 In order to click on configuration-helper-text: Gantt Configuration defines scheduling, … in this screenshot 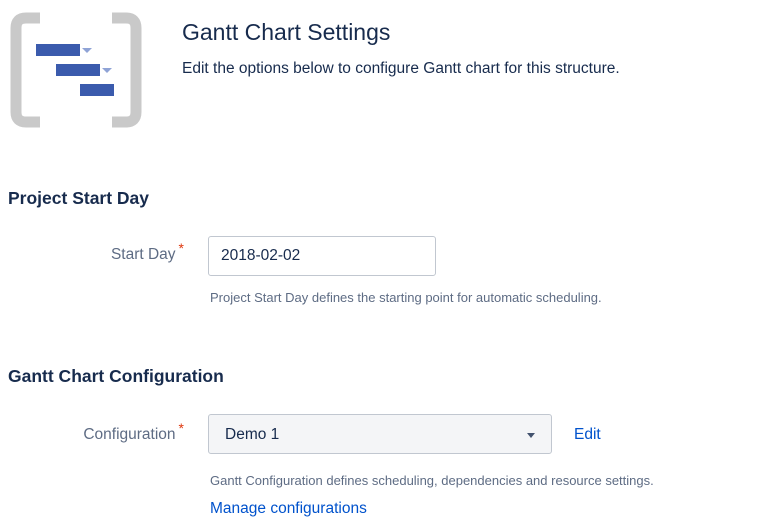, I will do `click(432, 480)`.